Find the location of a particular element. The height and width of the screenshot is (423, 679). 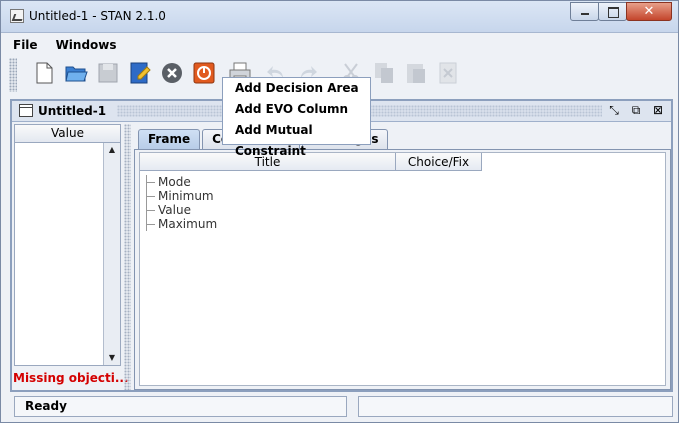

status-bar: Ready is located at coordinates (343, 407).